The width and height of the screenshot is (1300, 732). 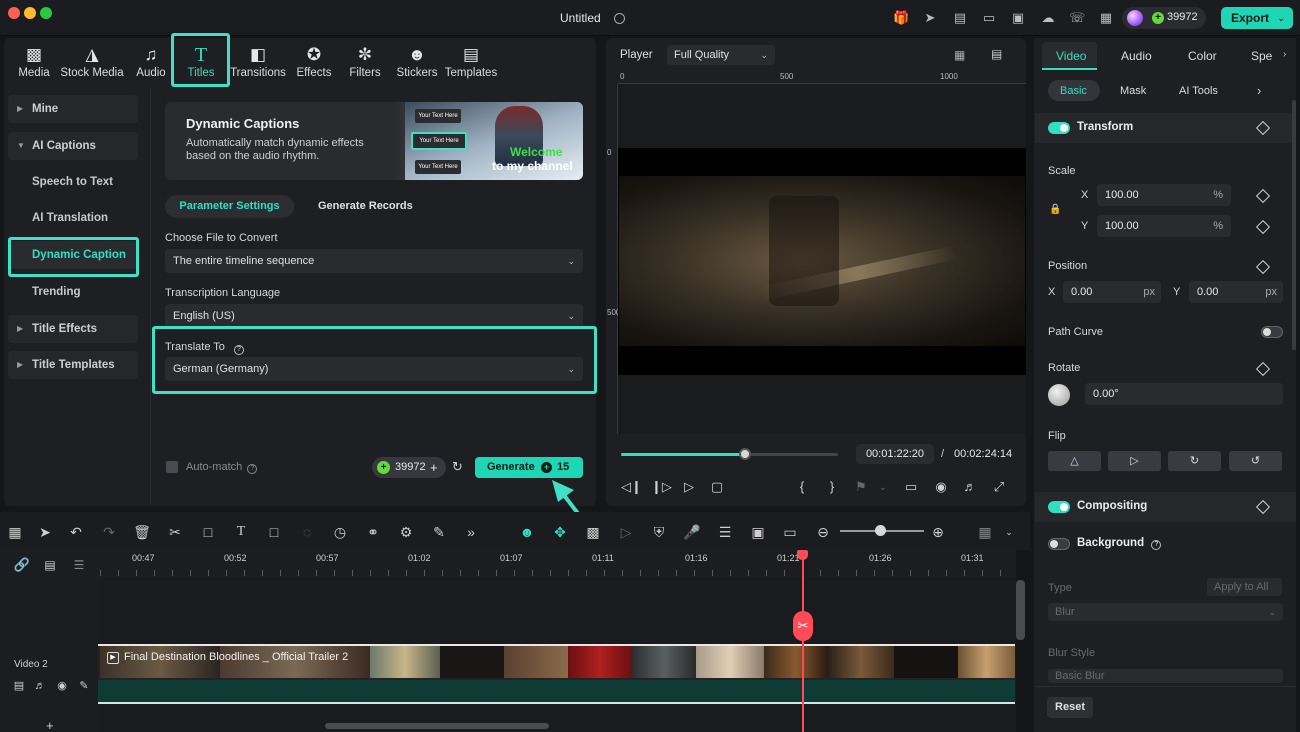 I want to click on export-button: Export ⌄, so click(x=1257, y=18).